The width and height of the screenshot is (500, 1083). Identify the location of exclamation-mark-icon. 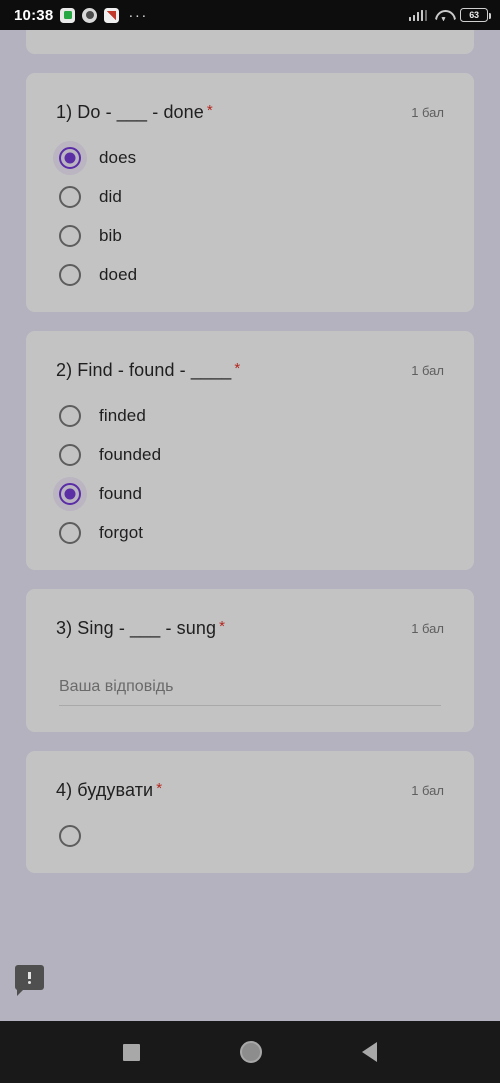
(29, 977).